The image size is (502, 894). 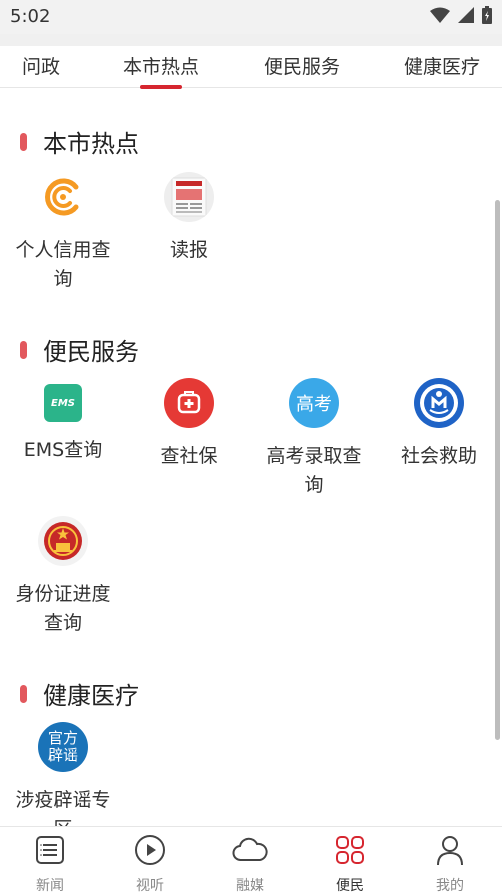 What do you see at coordinates (450, 886) in the screenshot?
I see `nav-label: 我的` at bounding box center [450, 886].